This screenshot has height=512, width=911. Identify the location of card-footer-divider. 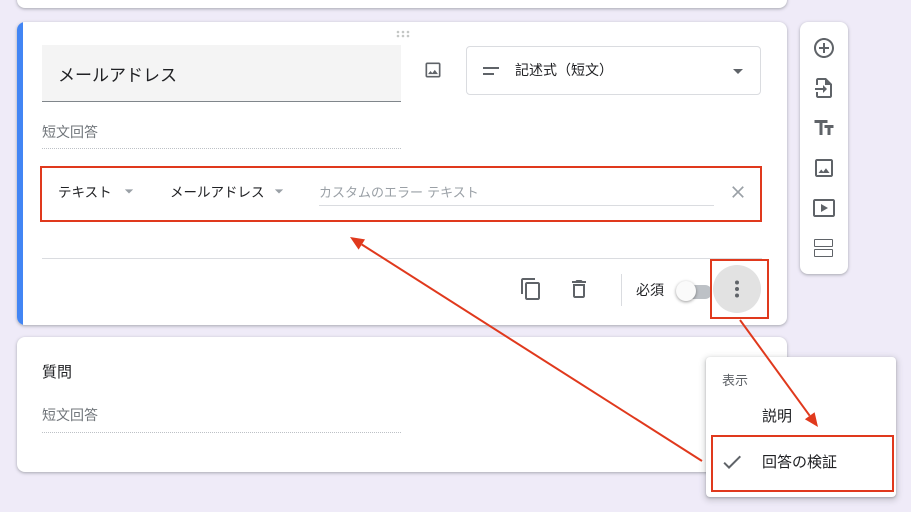
(402, 258).